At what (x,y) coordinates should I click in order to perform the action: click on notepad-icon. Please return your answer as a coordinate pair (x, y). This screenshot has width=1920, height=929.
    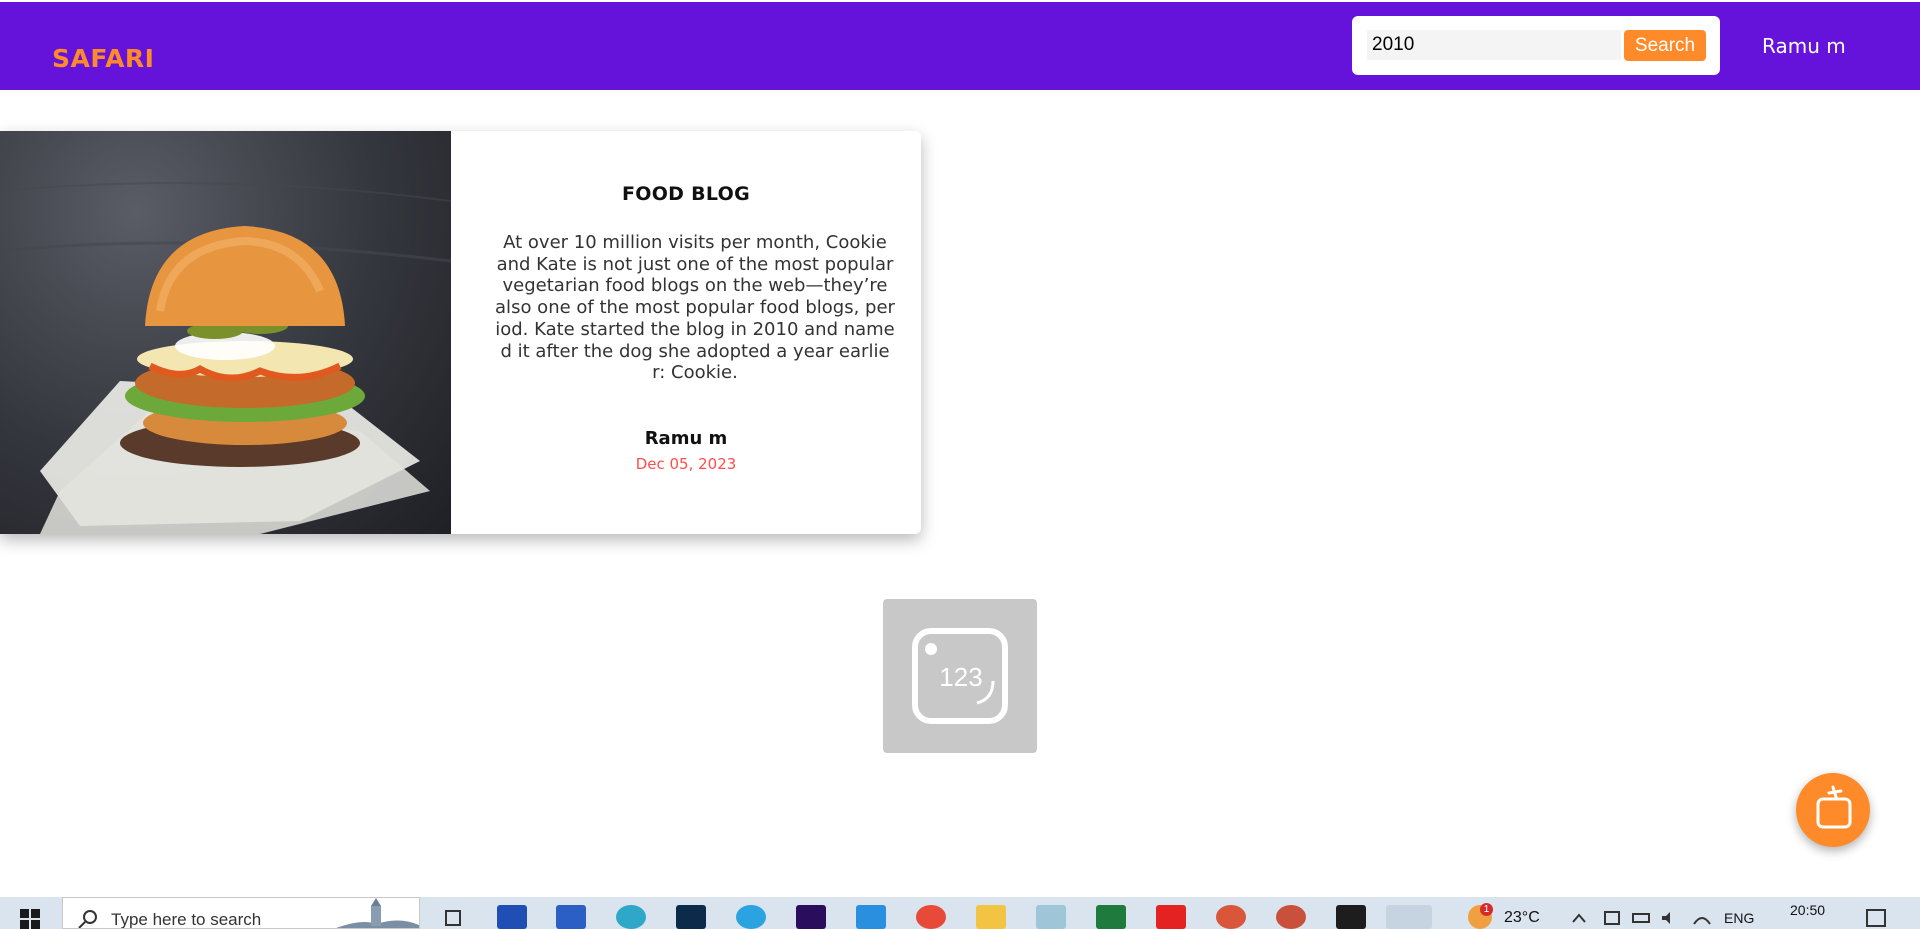
    Looking at the image, I should click on (1051, 917).